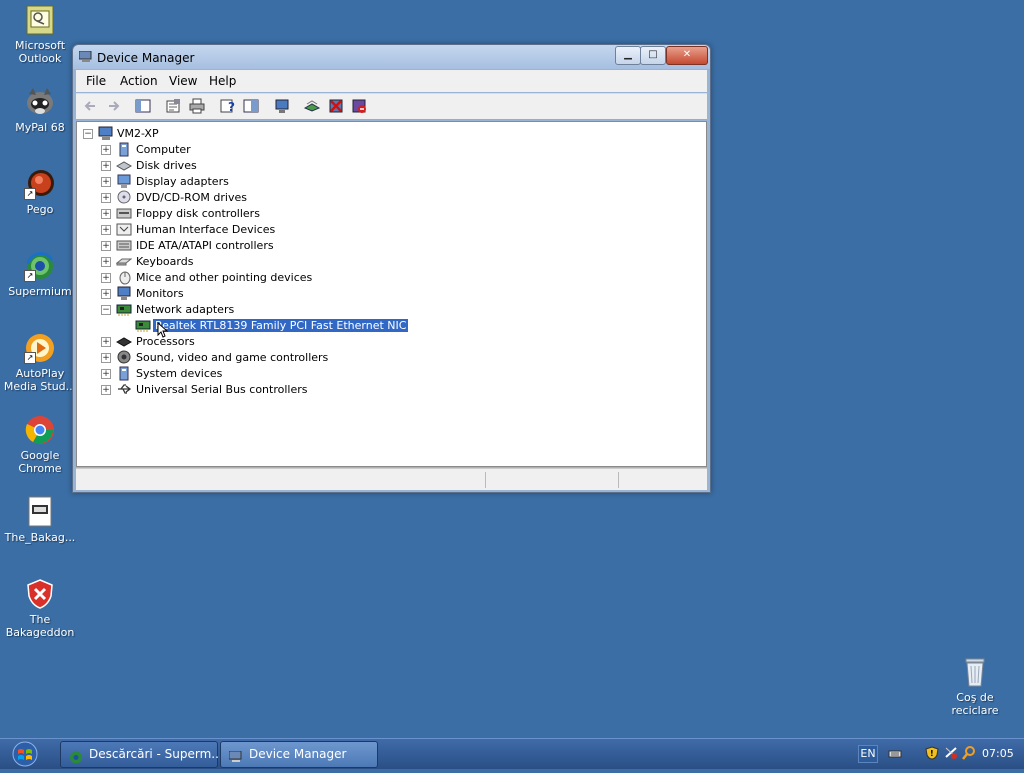 Image resolution: width=1024 pixels, height=773 pixels. What do you see at coordinates (40, 348) in the screenshot?
I see `autoplay-icon: ↗` at bounding box center [40, 348].